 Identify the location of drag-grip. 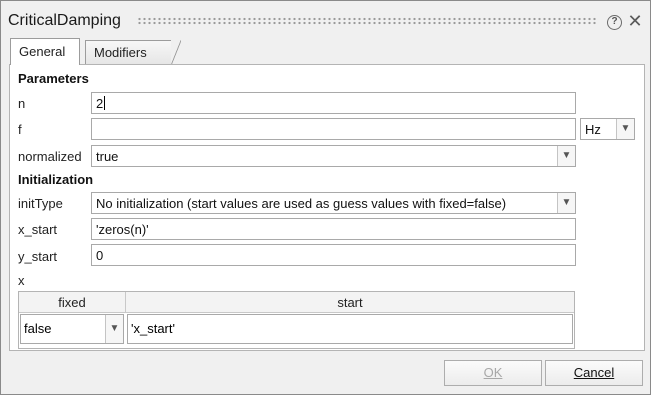
(367, 21).